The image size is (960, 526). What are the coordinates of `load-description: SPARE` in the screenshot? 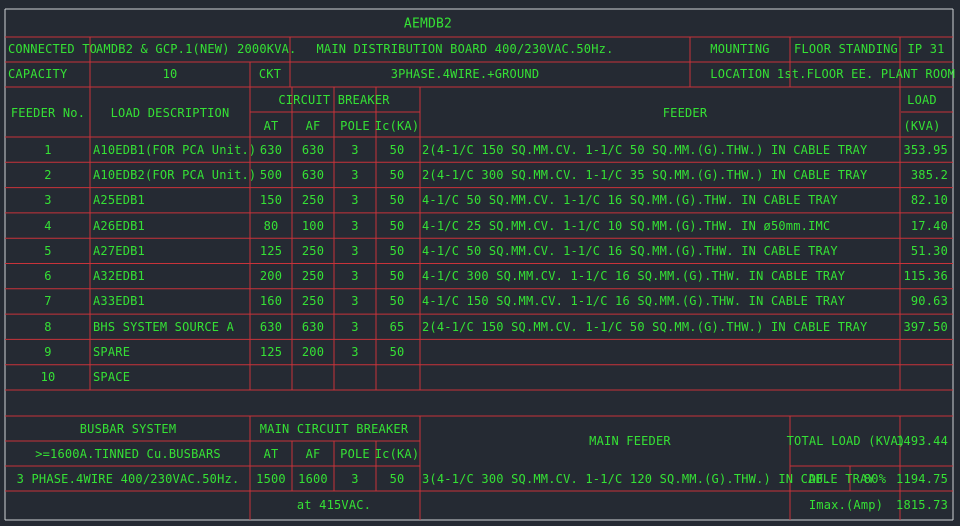 It's located at (112, 352).